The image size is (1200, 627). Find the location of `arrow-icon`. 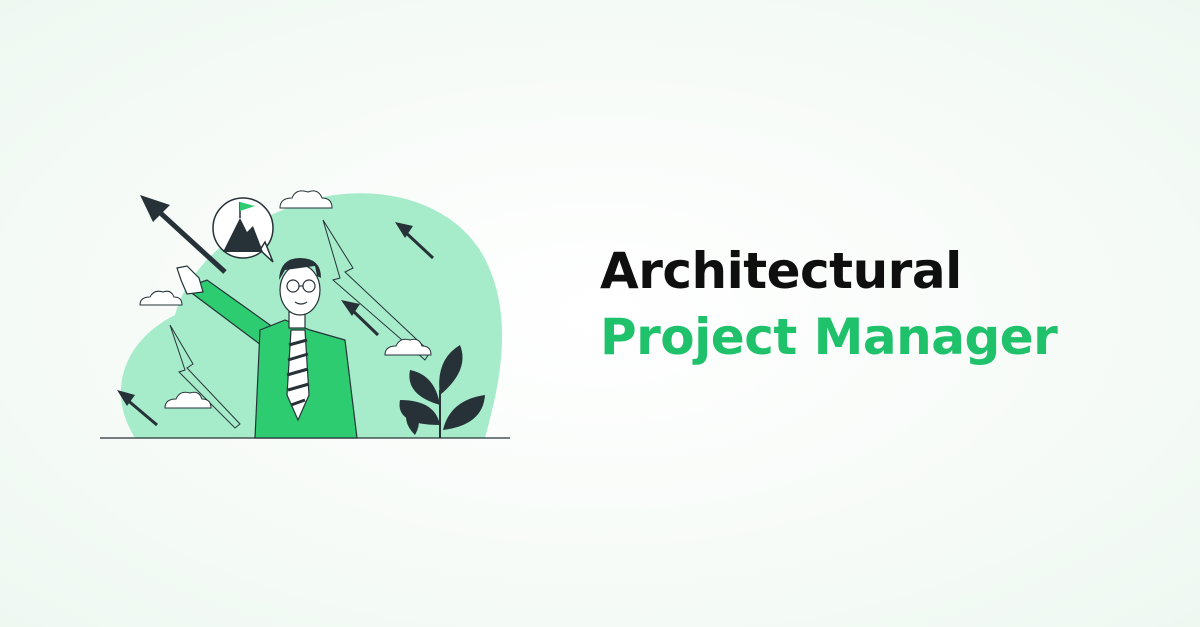

arrow-icon is located at coordinates (183, 234).